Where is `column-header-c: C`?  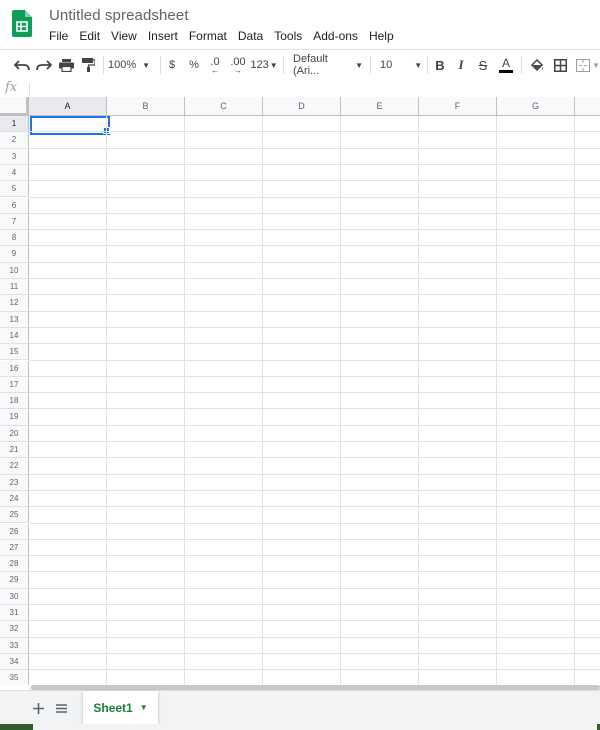 column-header-c: C is located at coordinates (224, 106).